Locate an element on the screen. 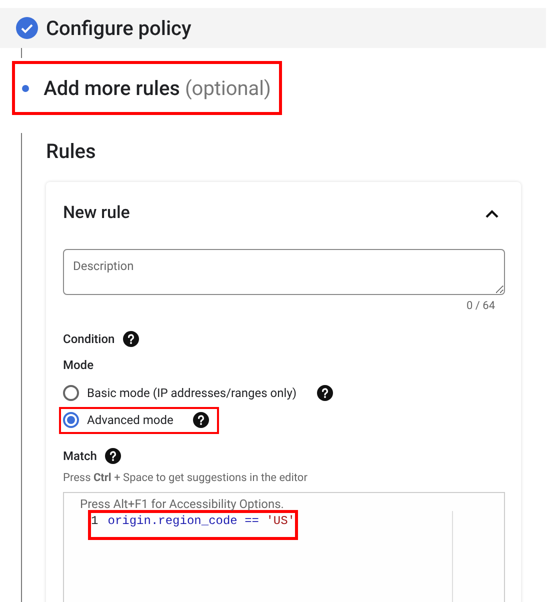 This screenshot has width=559, height=602. step-row: Configure policy is located at coordinates (107, 28).